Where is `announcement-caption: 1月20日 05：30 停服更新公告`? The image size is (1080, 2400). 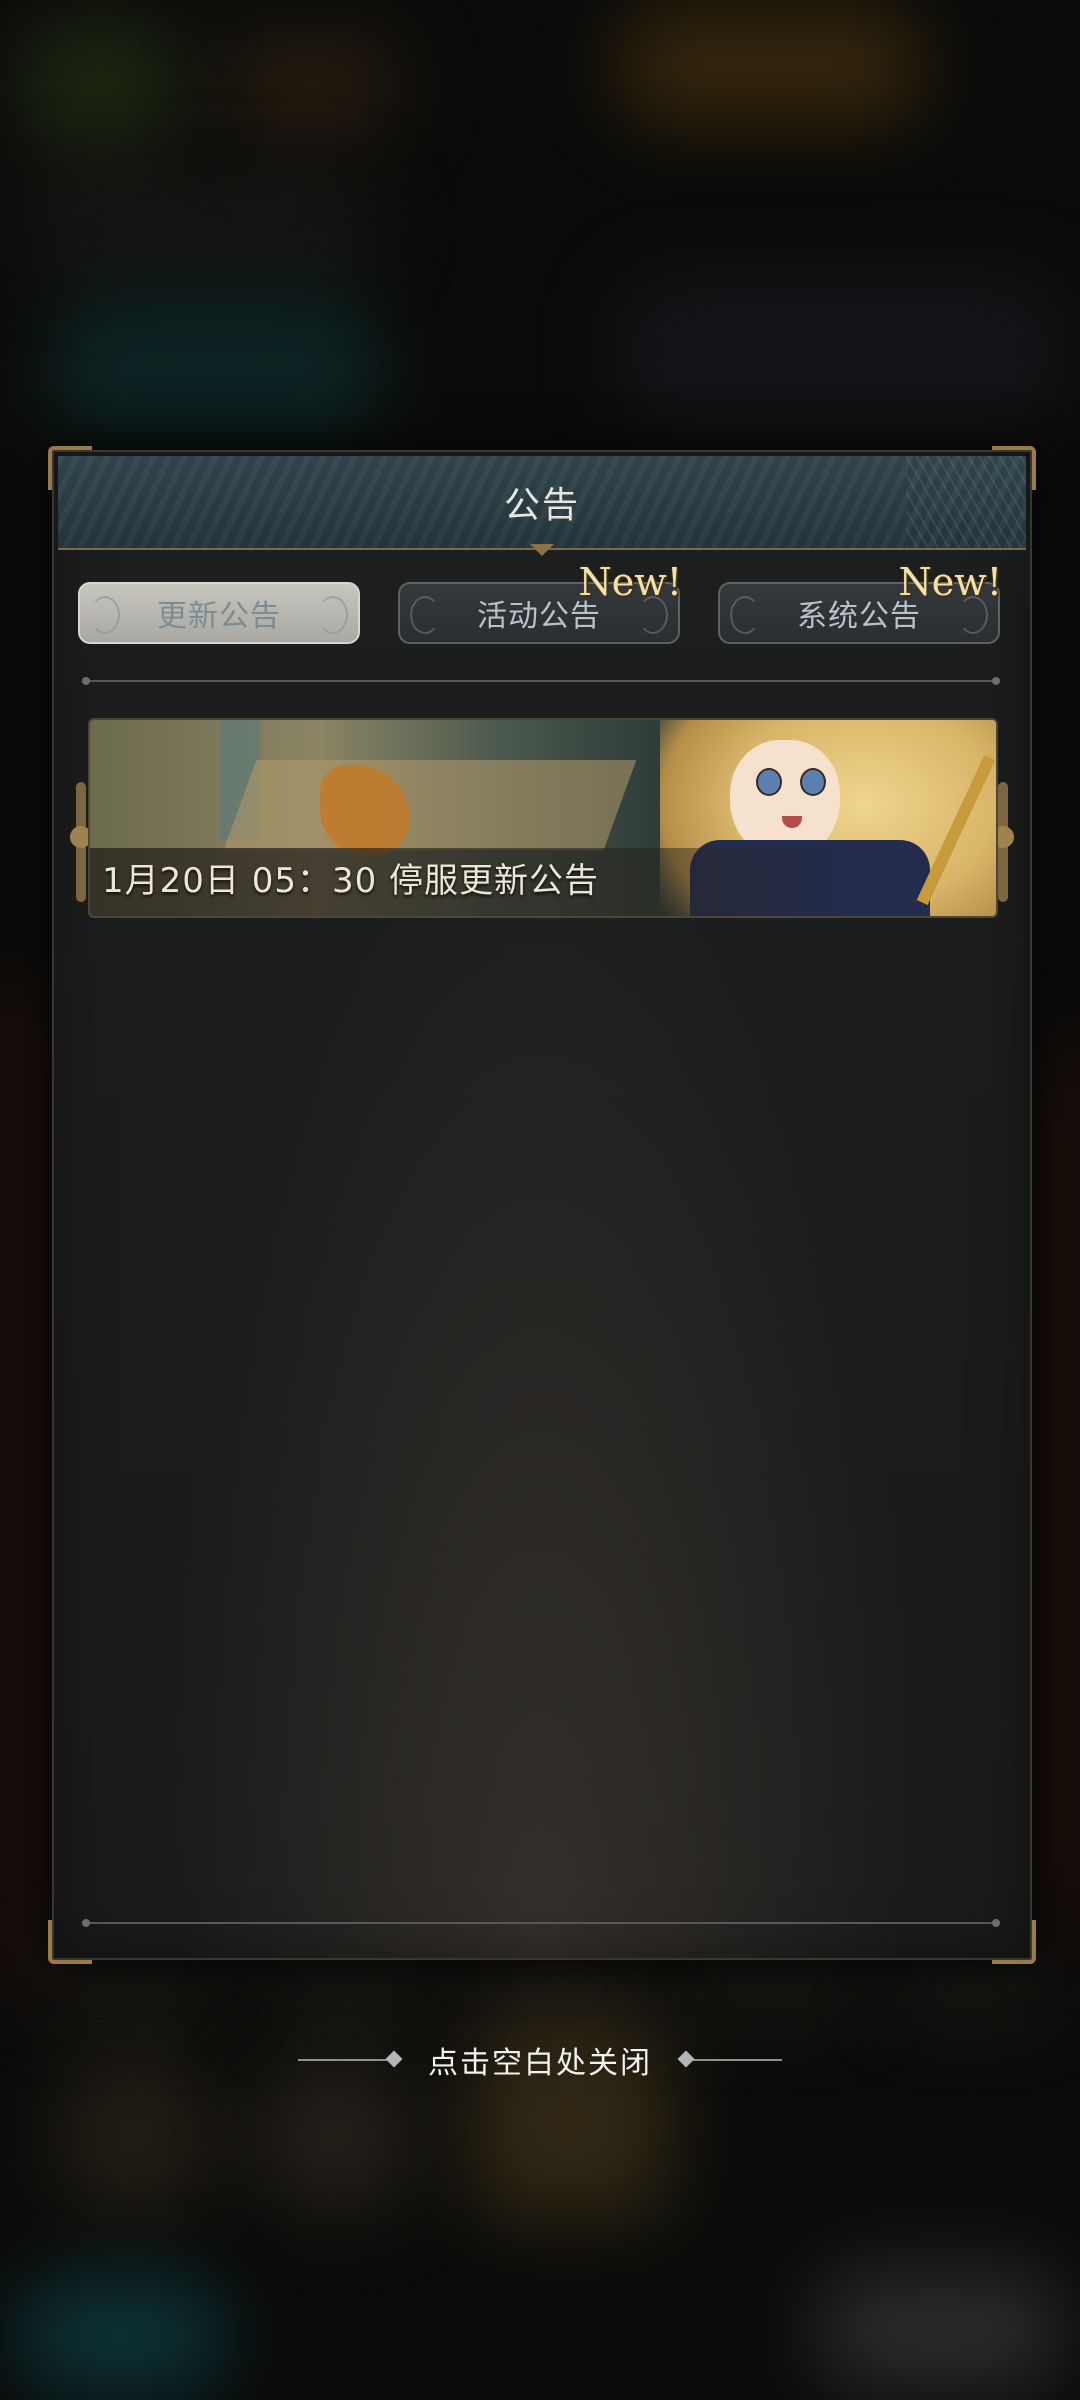 announcement-caption: 1月20日 05：30 停服更新公告 is located at coordinates (351, 881).